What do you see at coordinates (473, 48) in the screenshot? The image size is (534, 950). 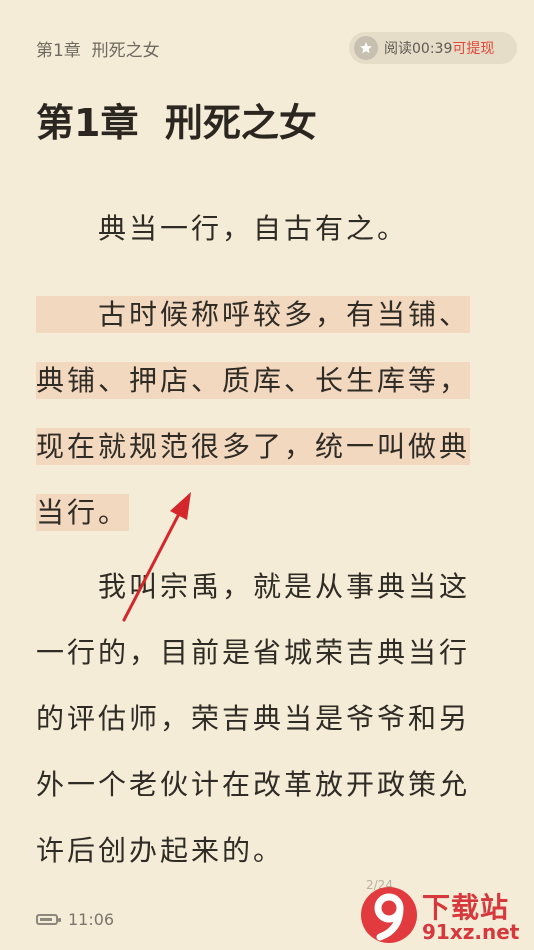 I see `withdraw-link: 可提现` at bounding box center [473, 48].